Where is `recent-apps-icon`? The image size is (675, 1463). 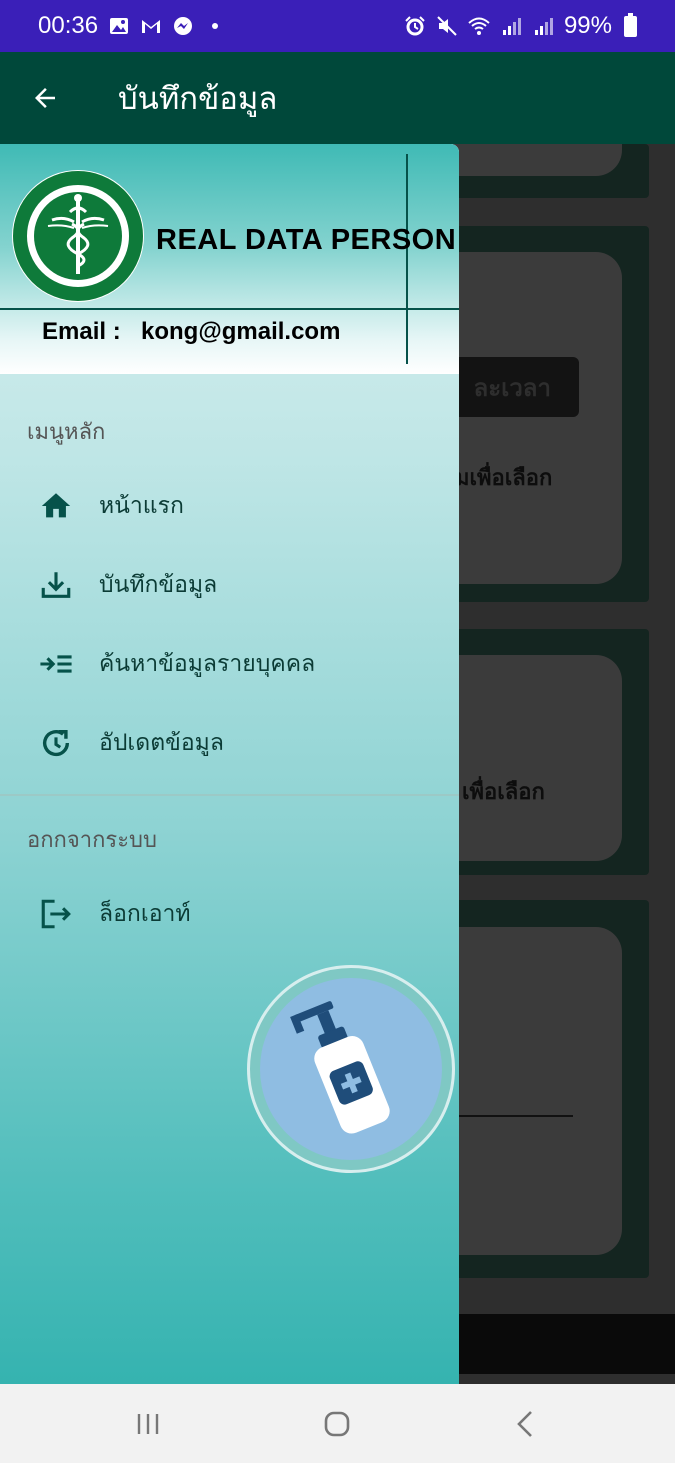 recent-apps-icon is located at coordinates (148, 1423).